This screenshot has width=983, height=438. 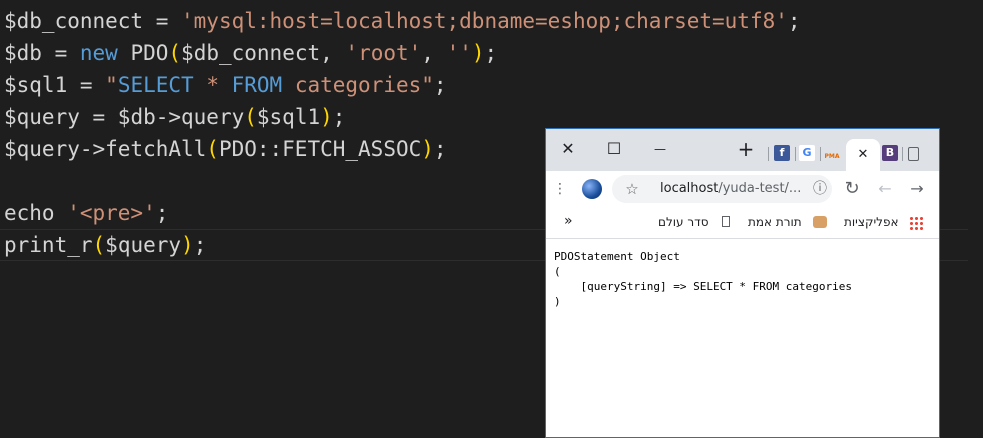 What do you see at coordinates (832, 153) in the screenshot?
I see `phpmyadmin-tab-icon: PMA` at bounding box center [832, 153].